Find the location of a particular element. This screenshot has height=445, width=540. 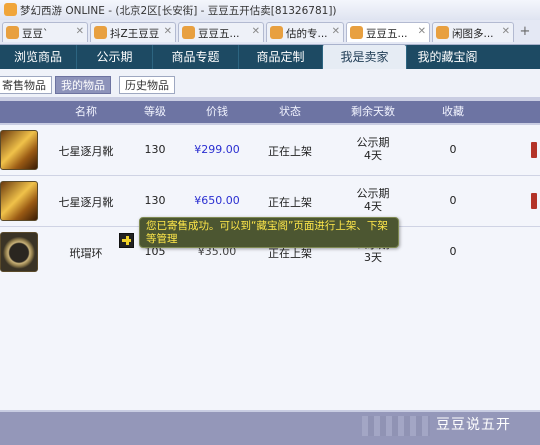

nav-item-custom: 商品定制 is located at coordinates (280, 57).